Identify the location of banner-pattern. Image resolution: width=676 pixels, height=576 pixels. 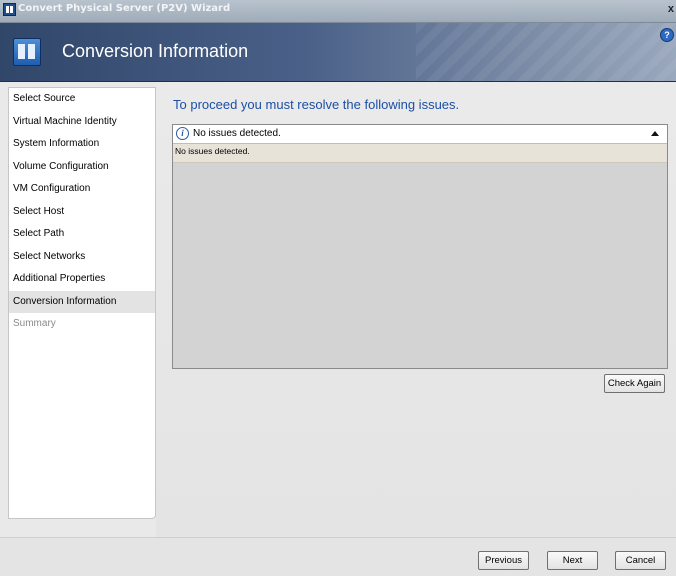
(546, 52).